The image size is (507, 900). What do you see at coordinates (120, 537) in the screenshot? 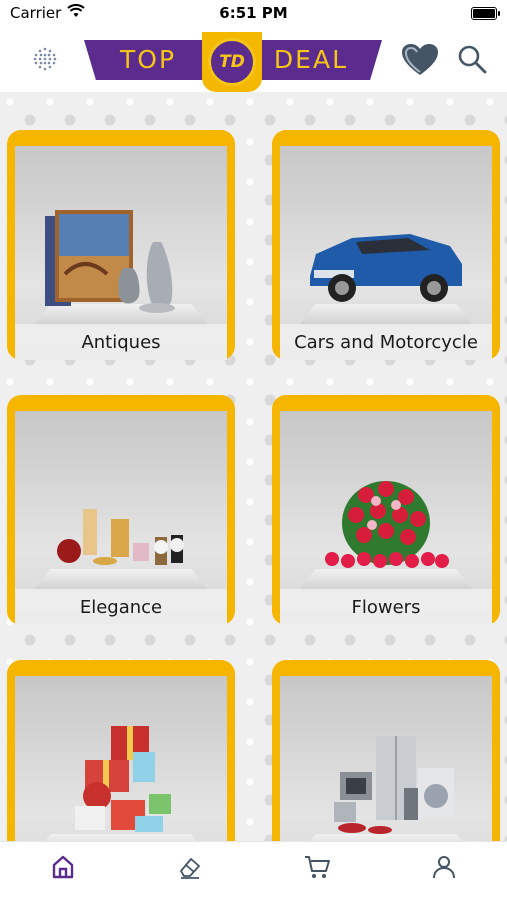
I see `perfume-watch-image` at bounding box center [120, 537].